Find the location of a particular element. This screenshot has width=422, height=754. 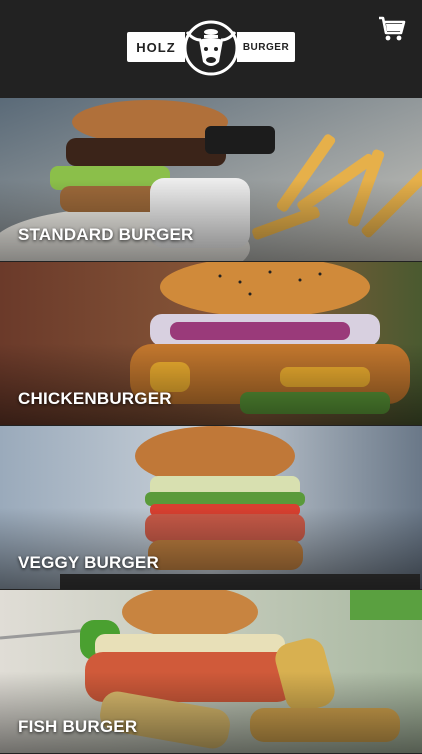

category-label: STANDARD BURGER is located at coordinates (106, 234).